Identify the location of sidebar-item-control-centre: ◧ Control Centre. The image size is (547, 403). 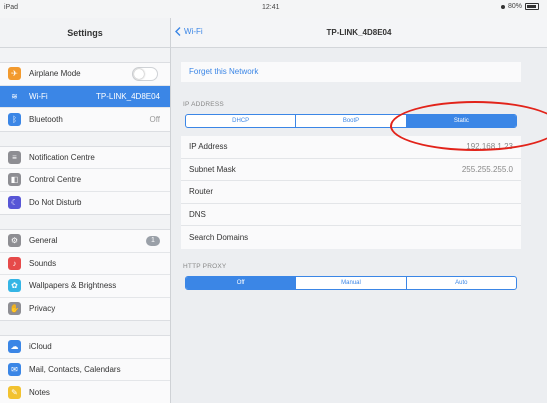
(85, 180).